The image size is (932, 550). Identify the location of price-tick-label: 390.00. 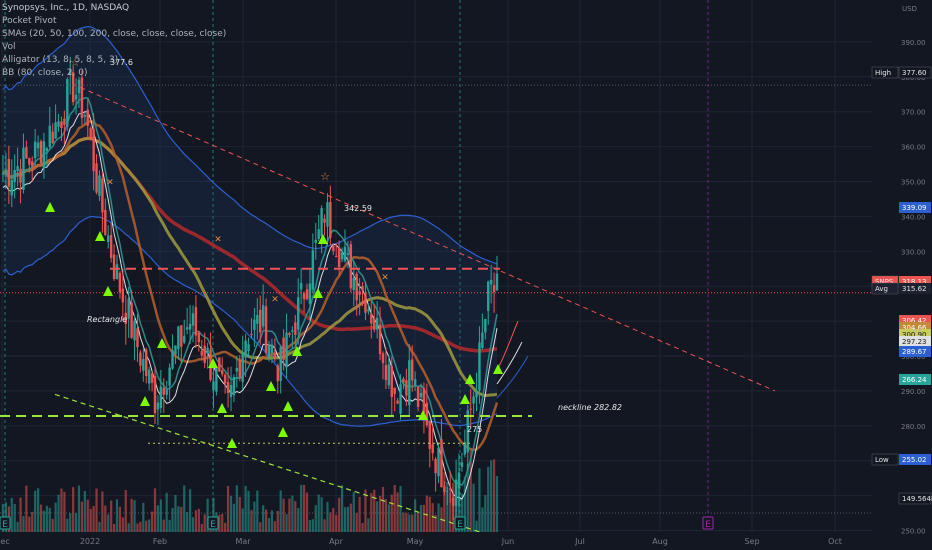
(913, 43).